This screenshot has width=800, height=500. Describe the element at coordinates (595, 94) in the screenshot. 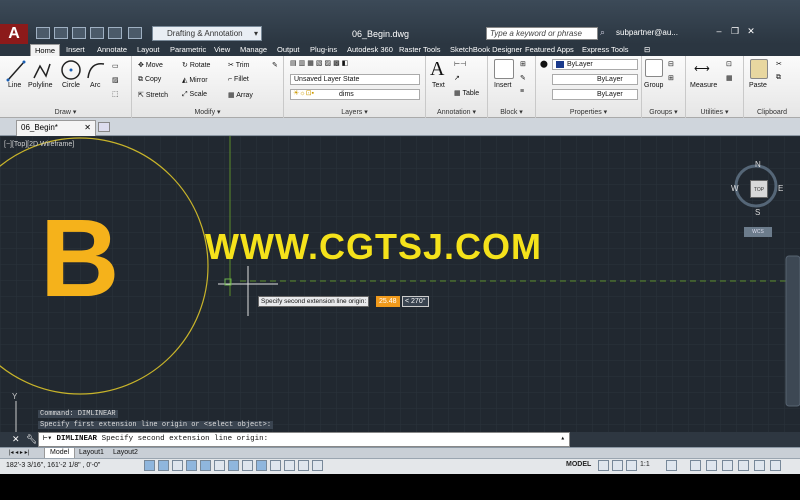

I see `lineweight-dropdown: ByLayer` at that location.